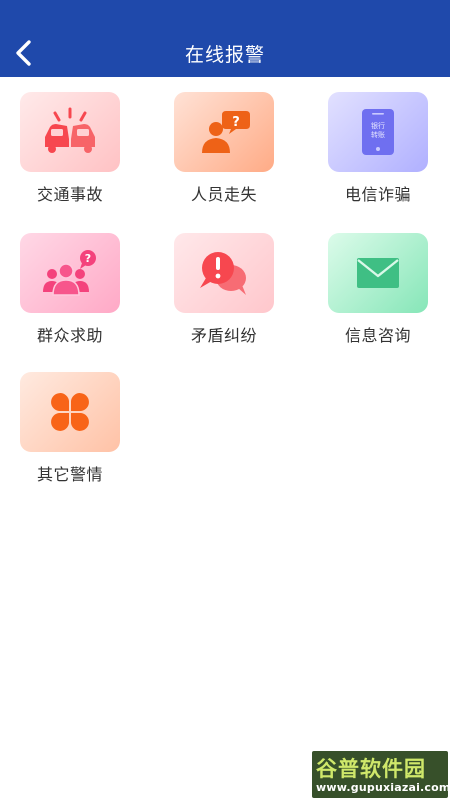  I want to click on tile-other-incidents: 其它警情, so click(70, 428).